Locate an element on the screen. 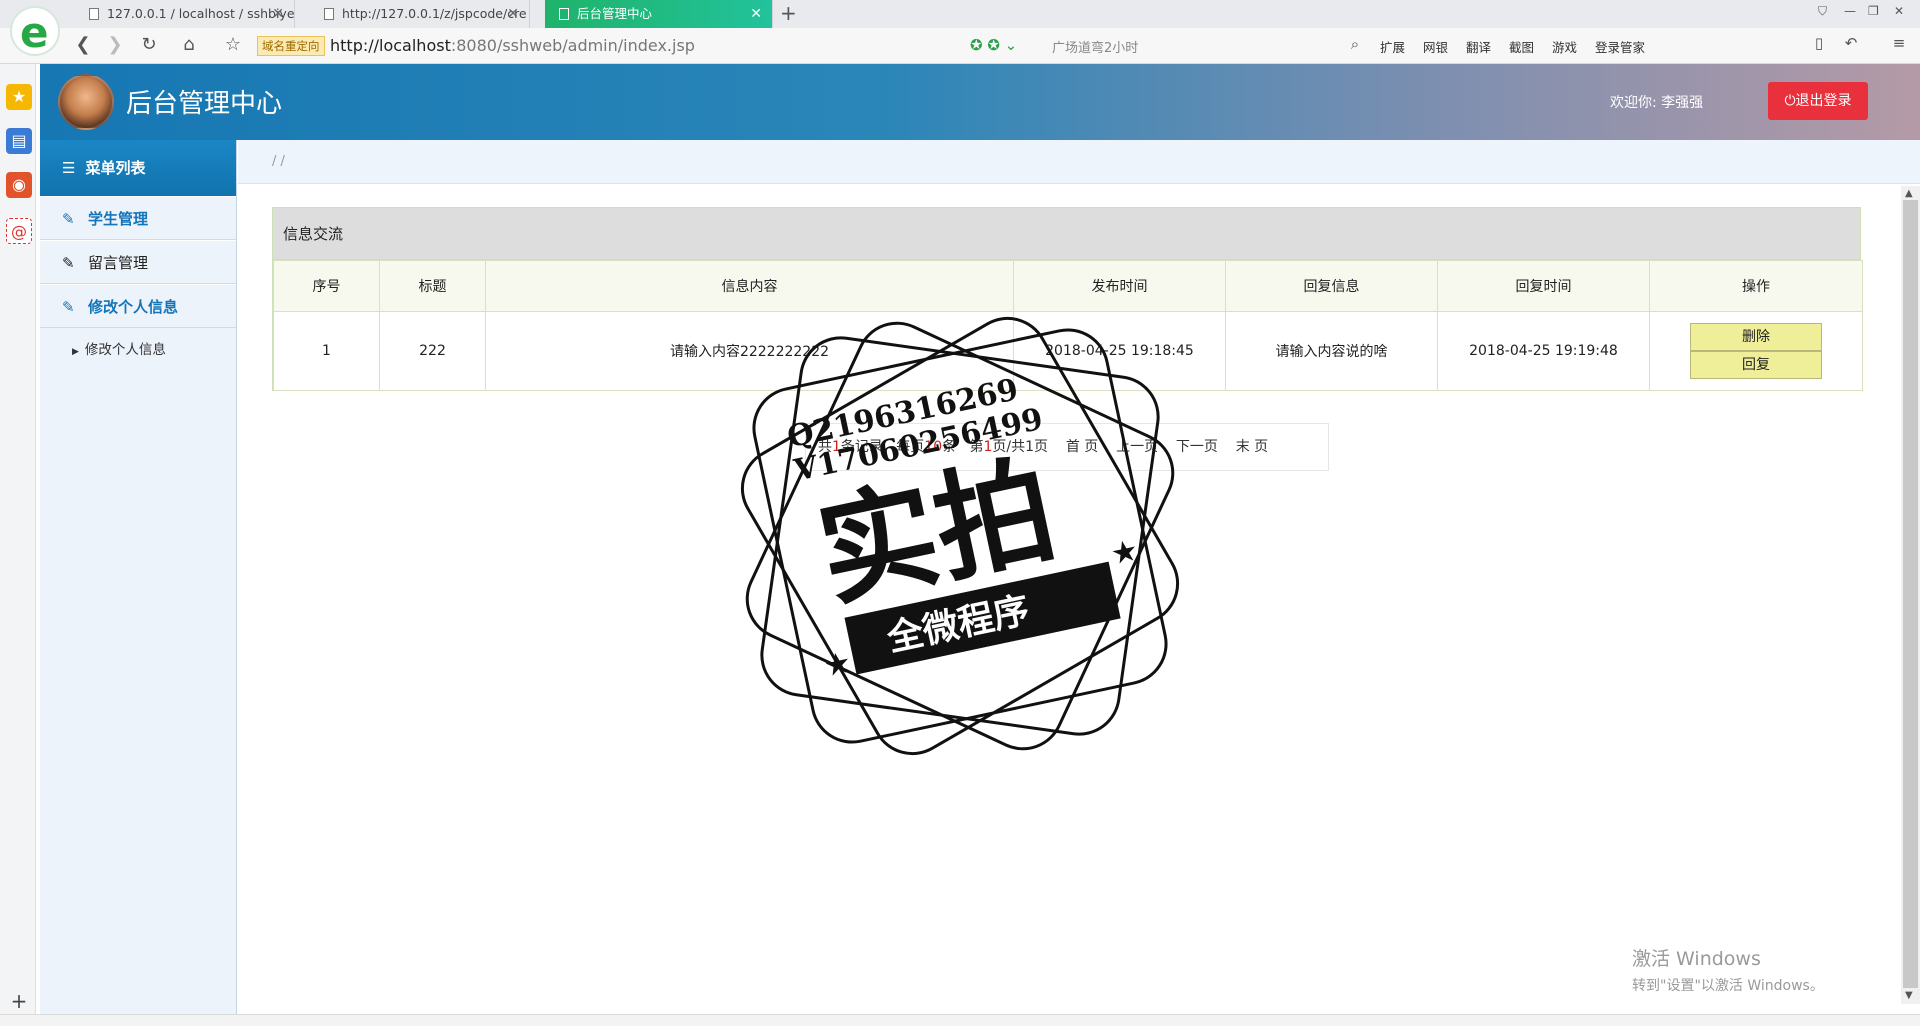  logout-button: ⏻退出登录 is located at coordinates (1818, 101).